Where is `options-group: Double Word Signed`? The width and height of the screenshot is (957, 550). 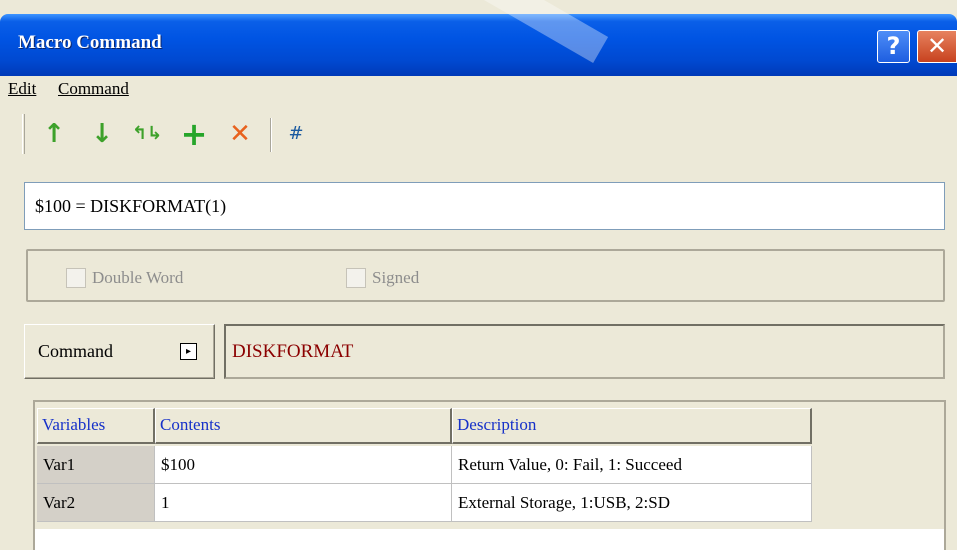 options-group: Double Word Signed is located at coordinates (485, 275).